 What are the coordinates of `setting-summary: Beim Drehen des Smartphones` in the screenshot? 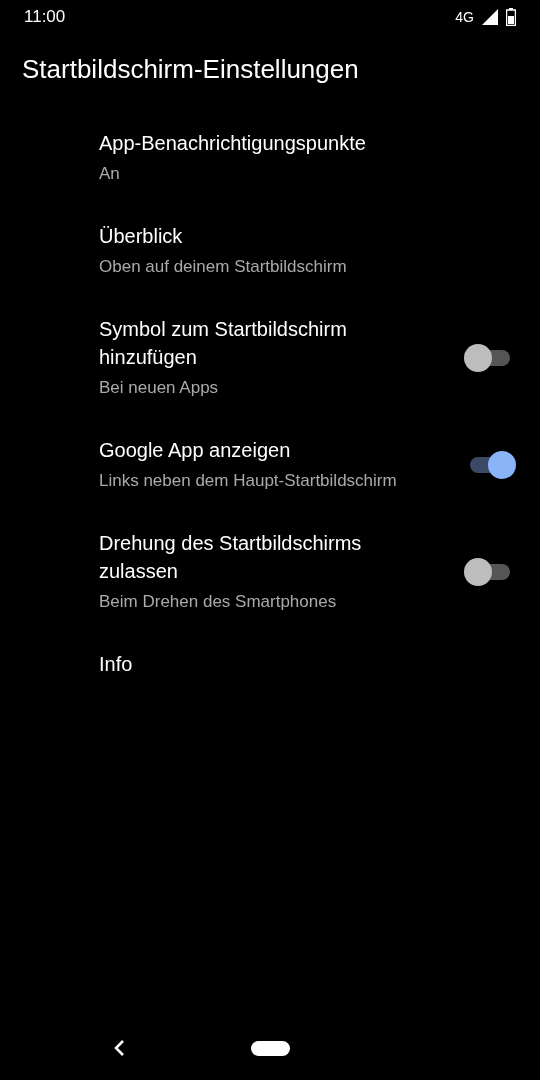 It's located at (218, 602).